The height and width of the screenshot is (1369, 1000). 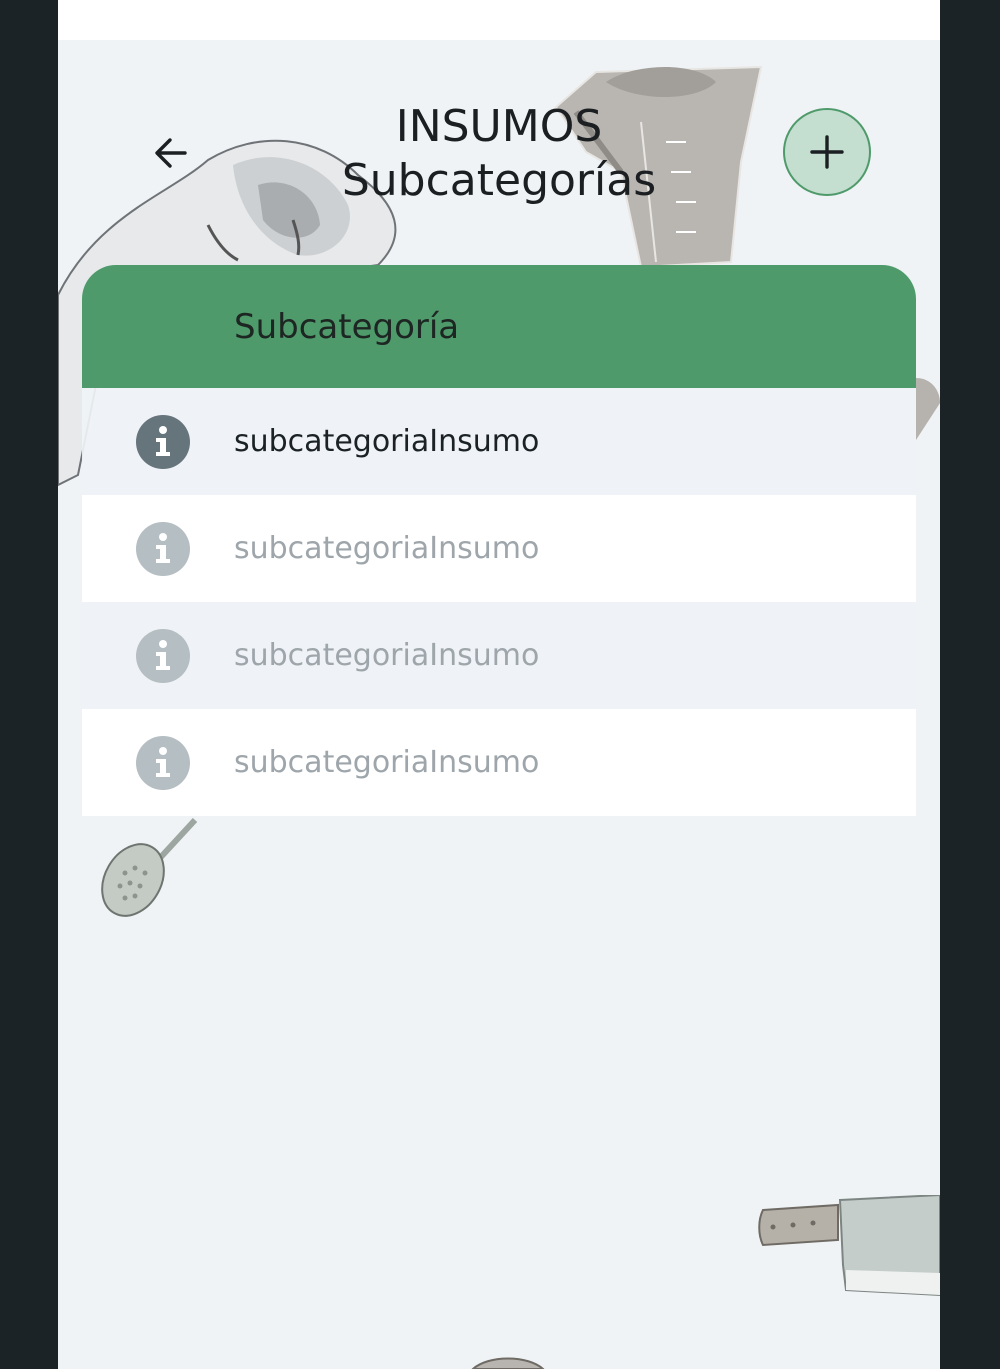 What do you see at coordinates (499, 180) in the screenshot?
I see `page-title-line2: Subcategorías` at bounding box center [499, 180].